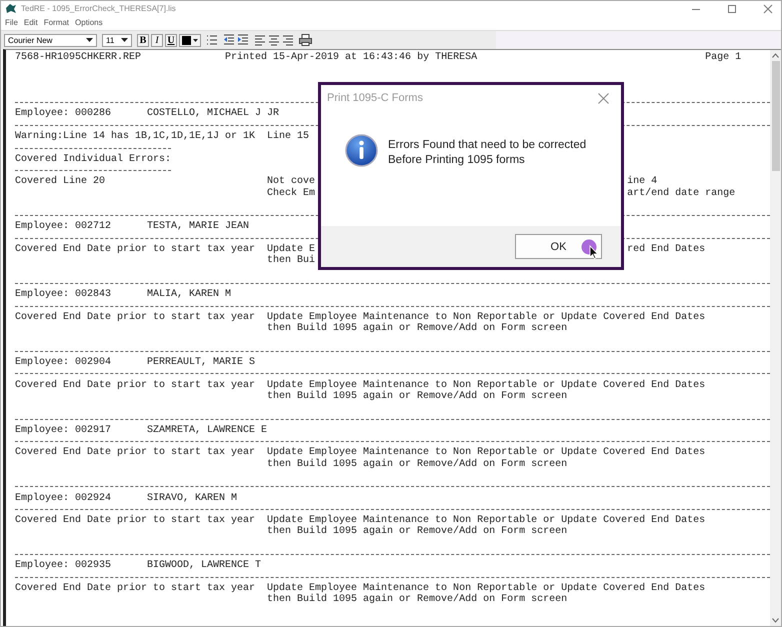 The image size is (782, 627). I want to click on size-dropdown: 11, so click(117, 40).